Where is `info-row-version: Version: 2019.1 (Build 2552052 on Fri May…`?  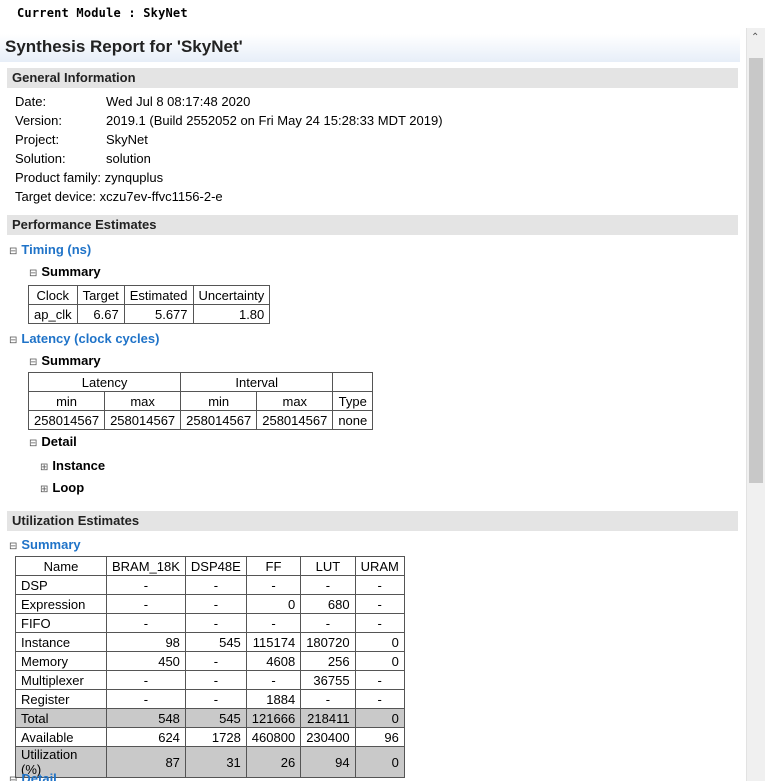
info-row-version: Version: 2019.1 (Build 2552052 on Fri May… is located at coordinates (229, 122).